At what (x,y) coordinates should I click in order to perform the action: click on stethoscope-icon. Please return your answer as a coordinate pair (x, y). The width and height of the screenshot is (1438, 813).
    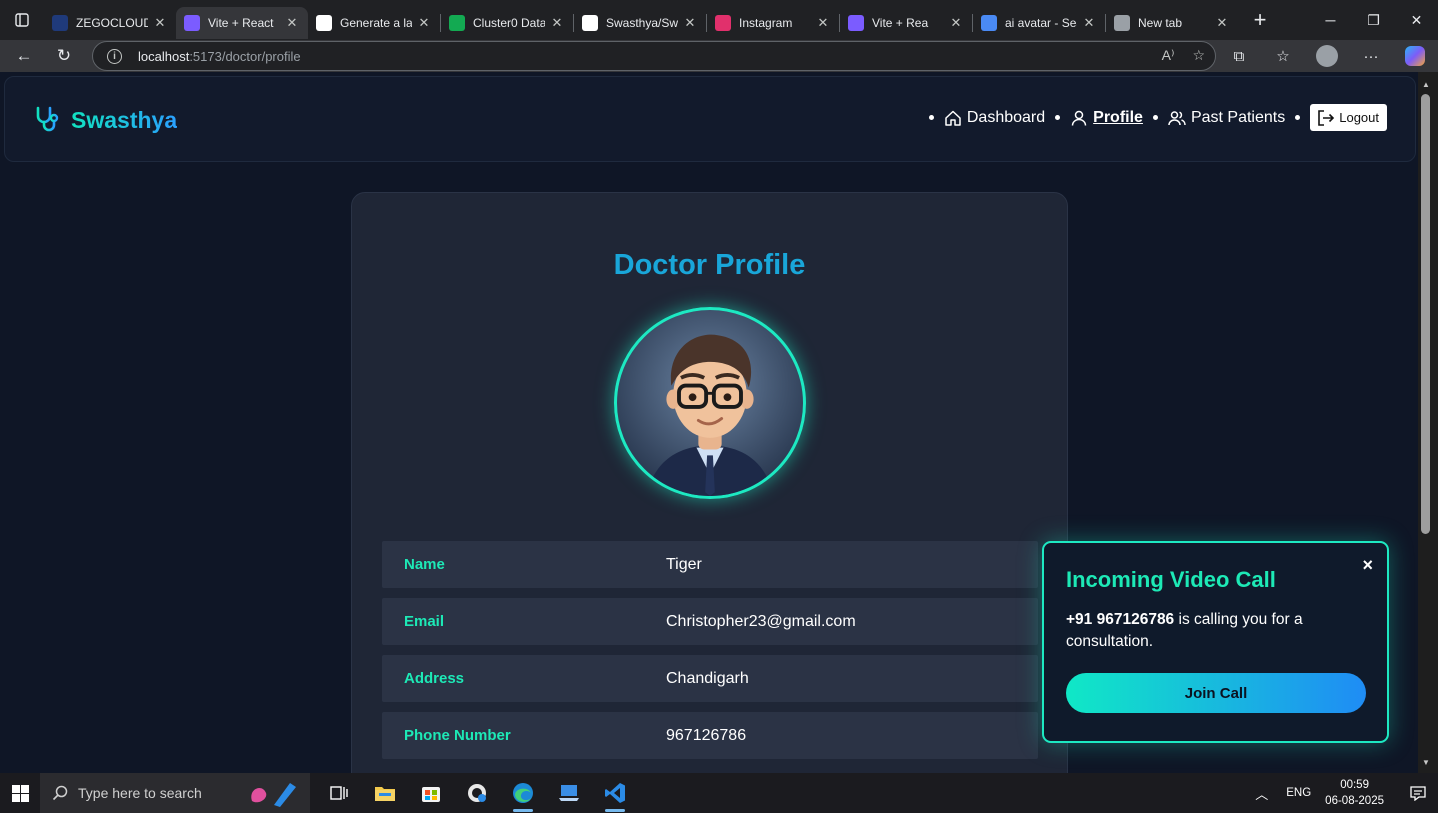
    Looking at the image, I should click on (47, 119).